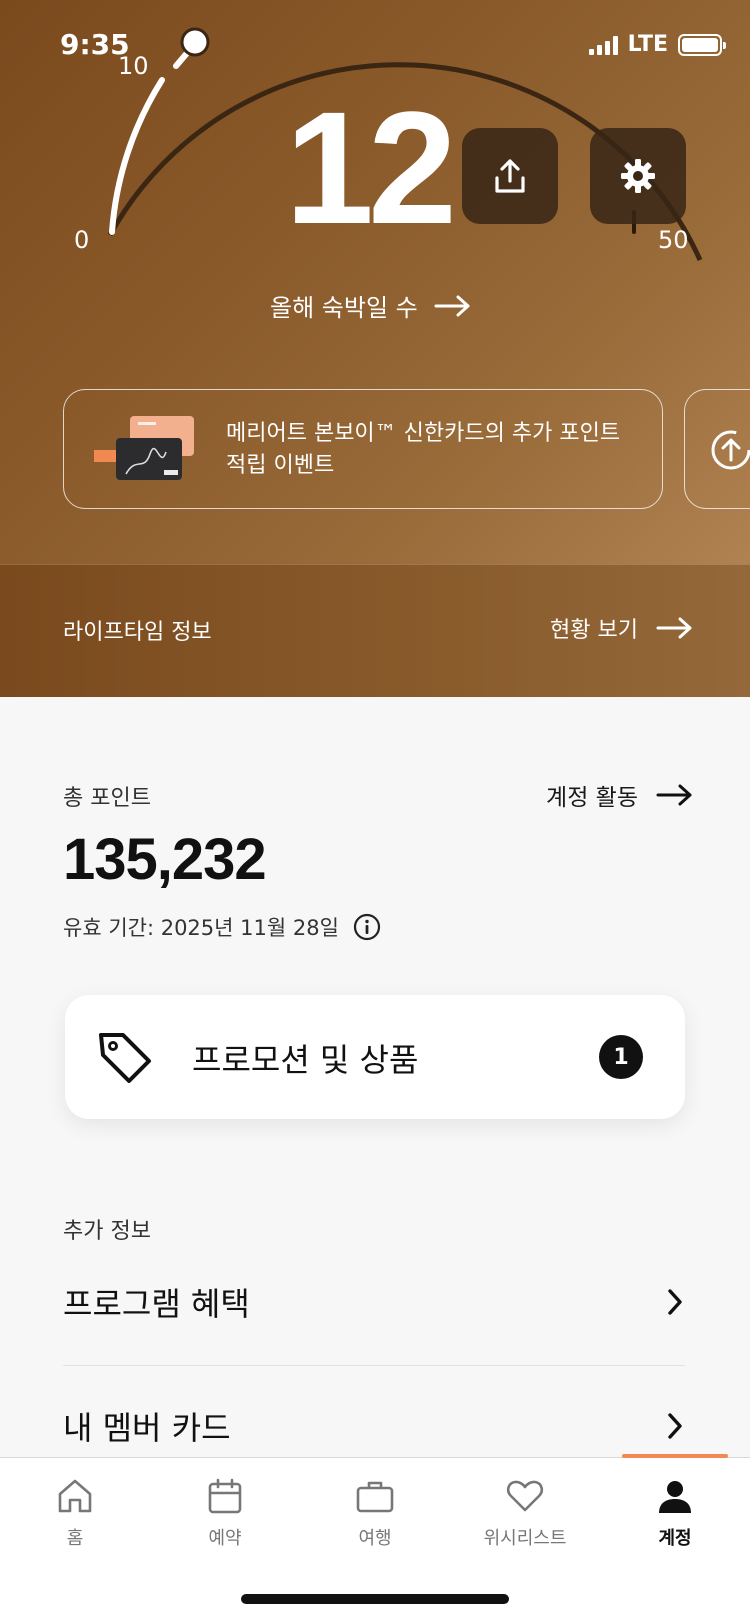  I want to click on promotions-label: 프로모션 및 상품, so click(305, 1060).